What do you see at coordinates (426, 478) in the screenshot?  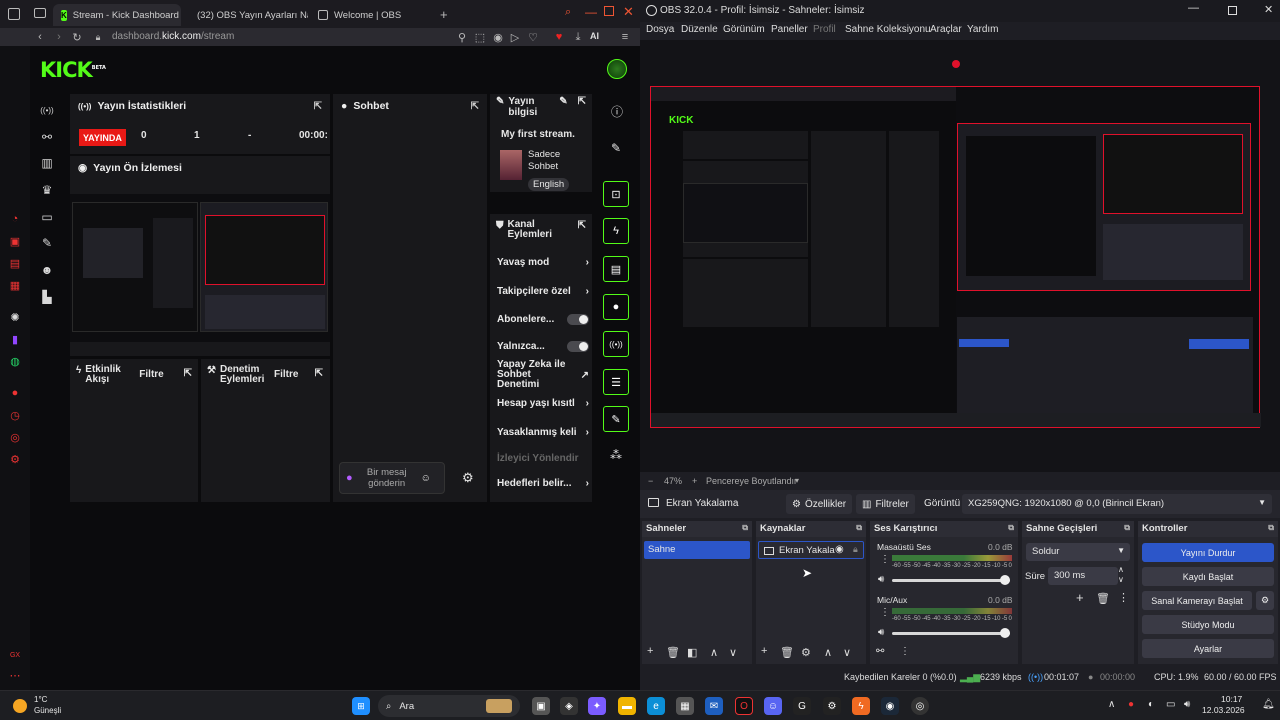 I see `emoji-icon: ☺` at bounding box center [426, 478].